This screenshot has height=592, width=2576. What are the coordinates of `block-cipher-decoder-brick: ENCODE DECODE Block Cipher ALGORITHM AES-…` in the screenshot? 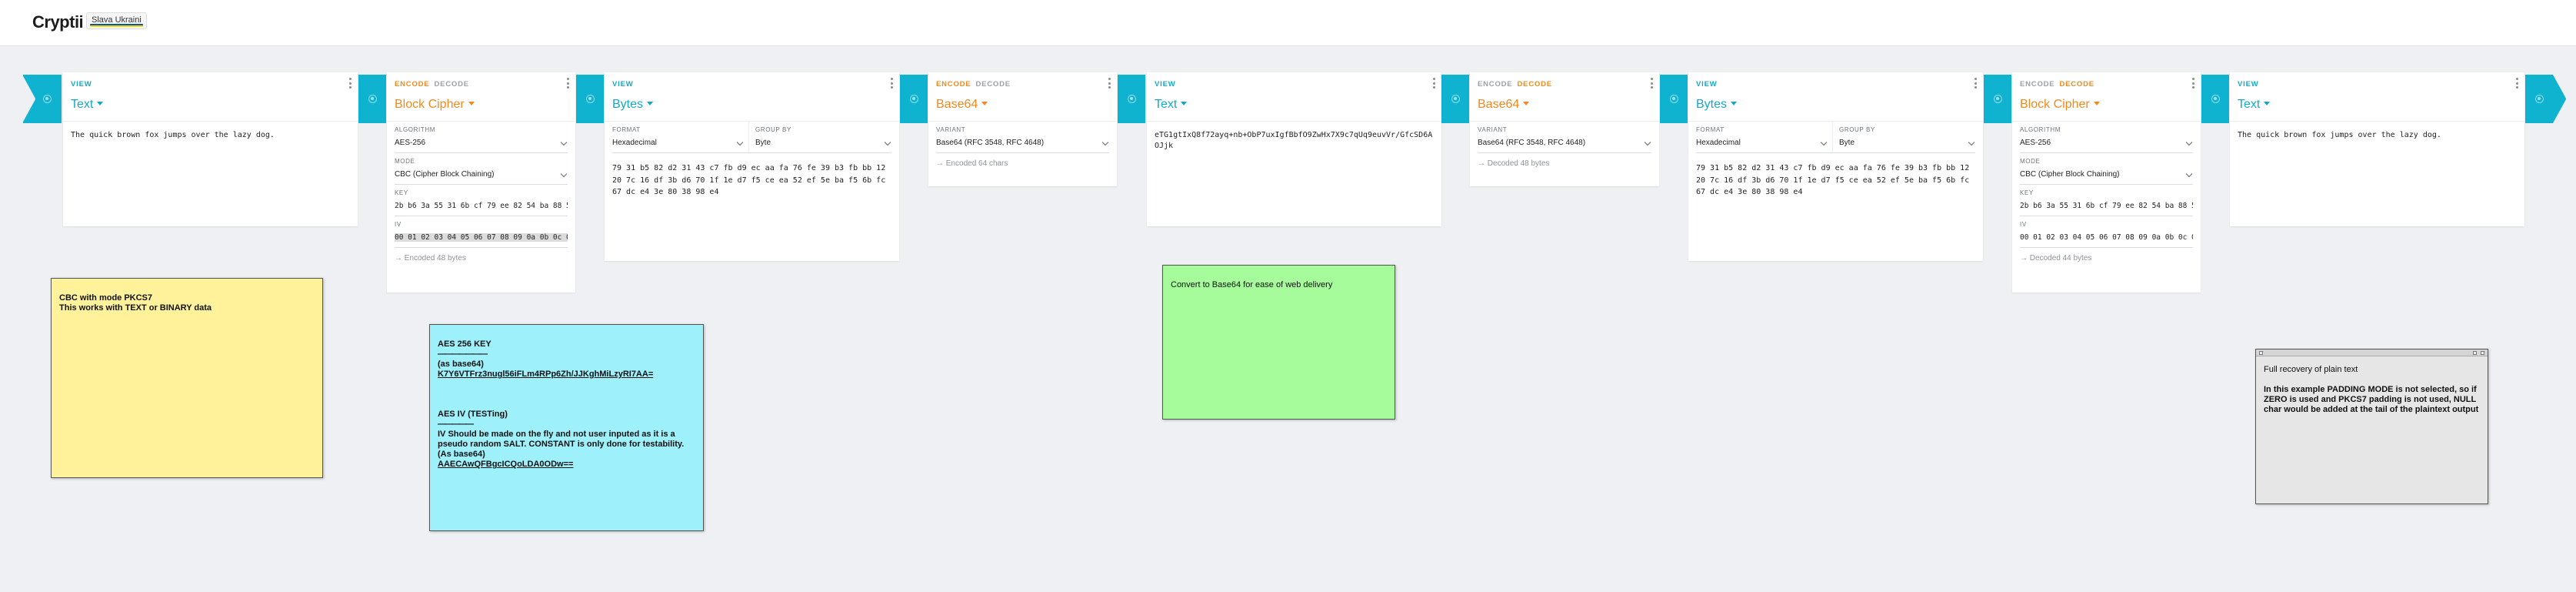 It's located at (2106, 182).